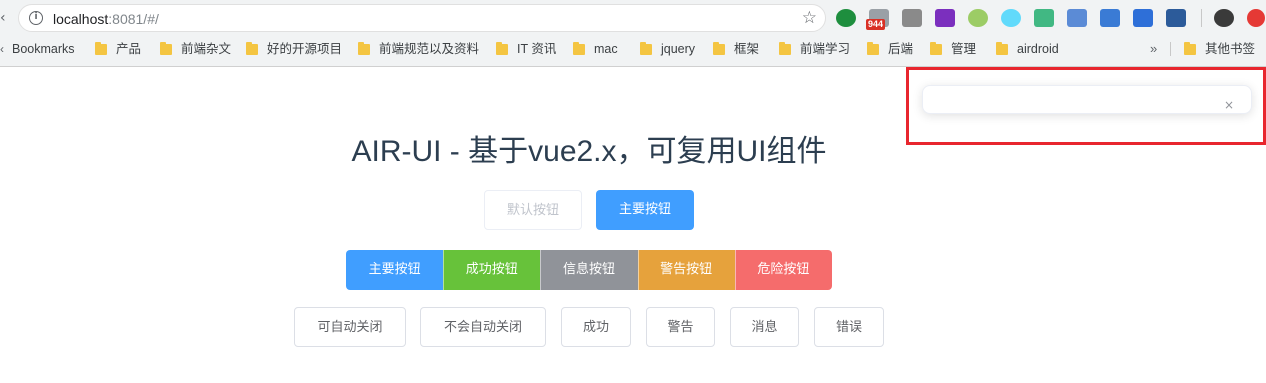 The image size is (1266, 383). I want to click on extensions-bar: 944, so click(1051, 18).